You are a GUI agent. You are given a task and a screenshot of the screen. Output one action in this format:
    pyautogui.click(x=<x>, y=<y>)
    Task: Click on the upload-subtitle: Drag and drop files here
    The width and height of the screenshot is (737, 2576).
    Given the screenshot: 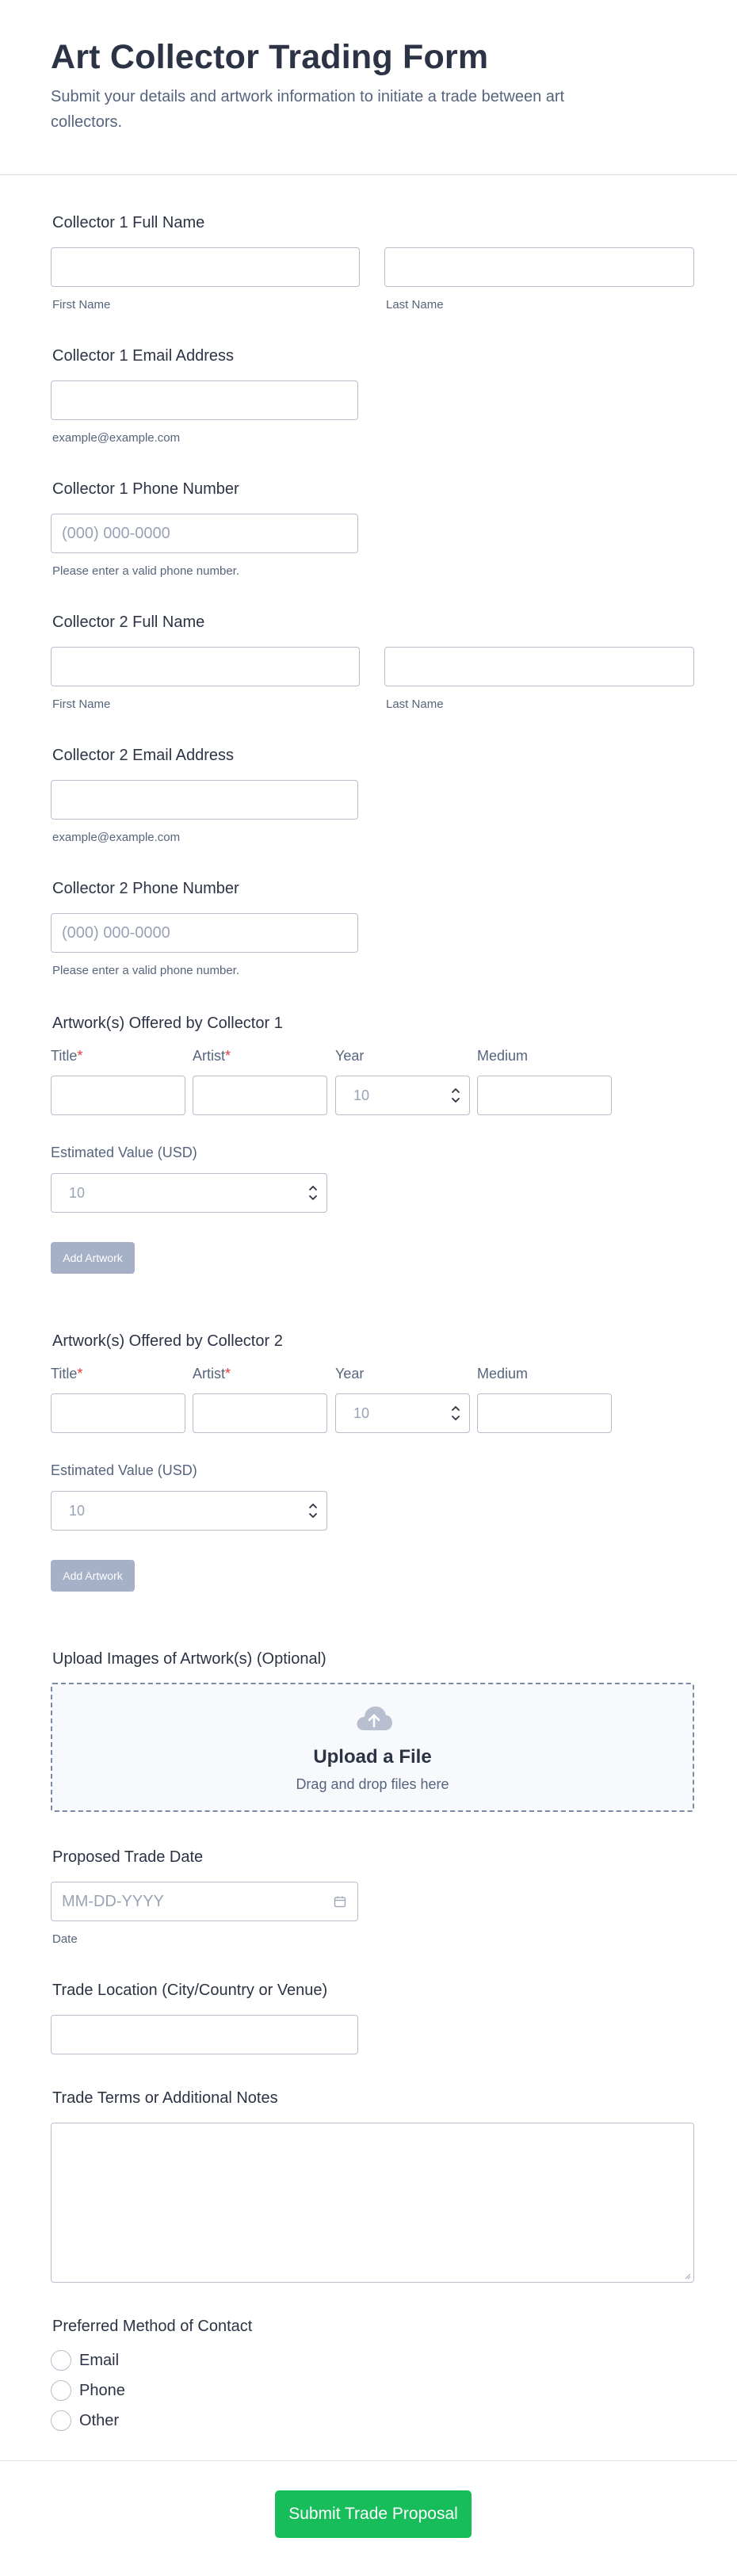 What is the action you would take?
    pyautogui.click(x=372, y=1784)
    